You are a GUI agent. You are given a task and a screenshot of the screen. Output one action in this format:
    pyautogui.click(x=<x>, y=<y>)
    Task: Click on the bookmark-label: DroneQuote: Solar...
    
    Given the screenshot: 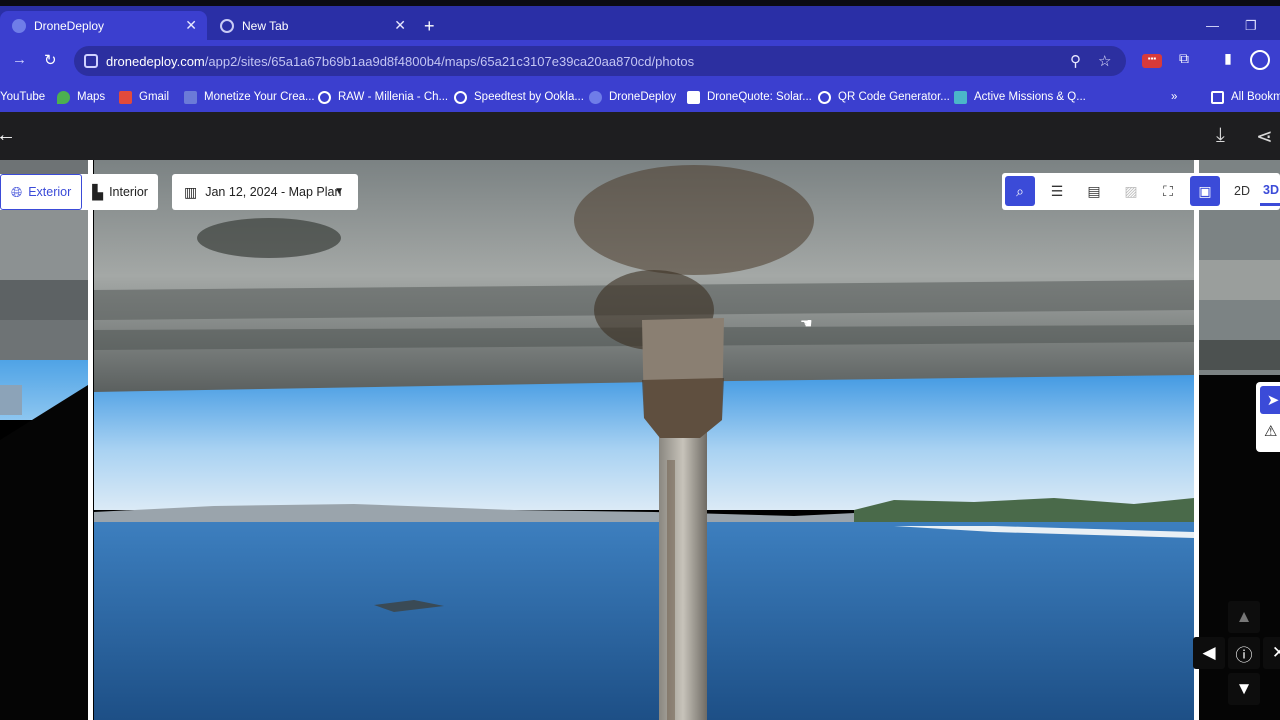 What is the action you would take?
    pyautogui.click(x=759, y=97)
    